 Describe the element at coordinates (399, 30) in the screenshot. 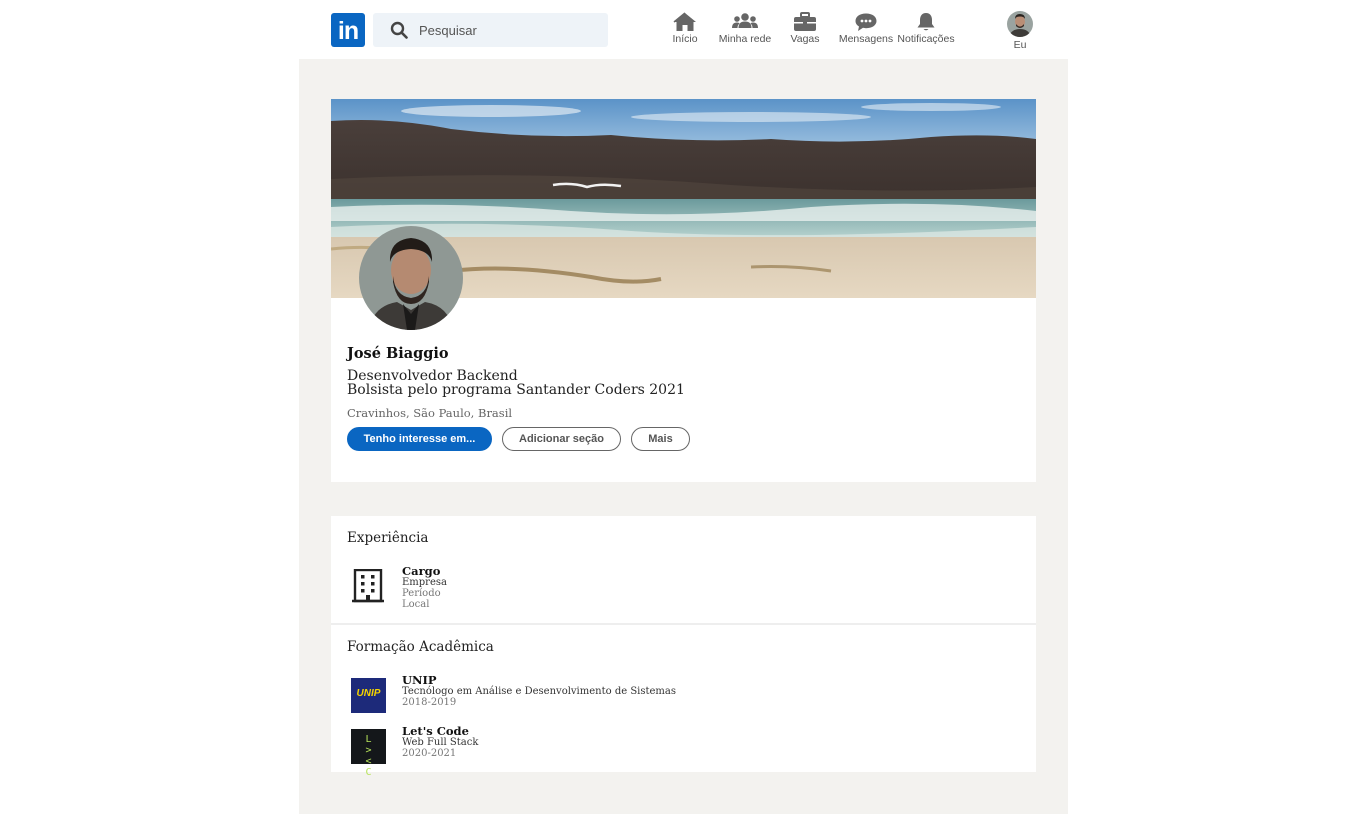

I see `search-icon` at that location.